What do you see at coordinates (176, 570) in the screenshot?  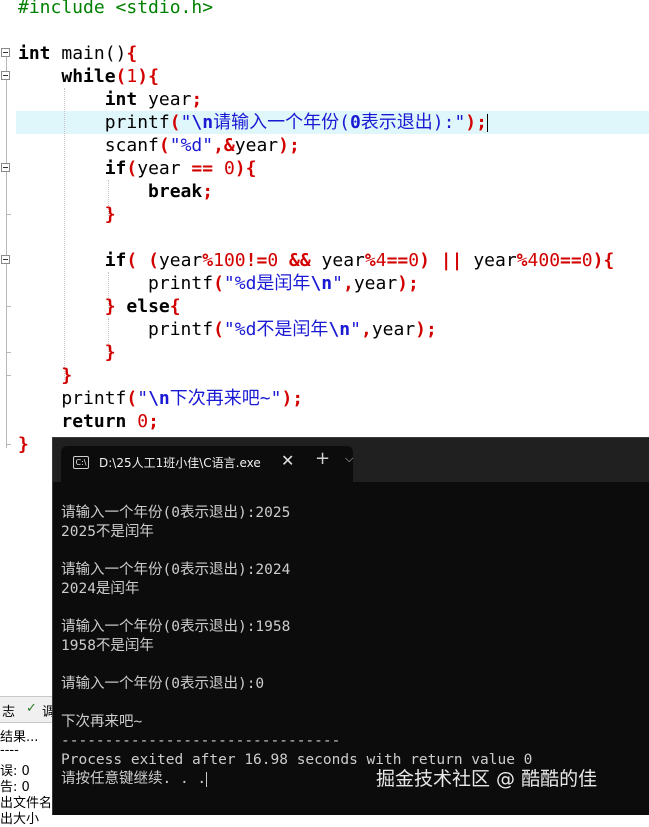 I see `console-line: 请输入一个年份(0表示退出):2024` at bounding box center [176, 570].